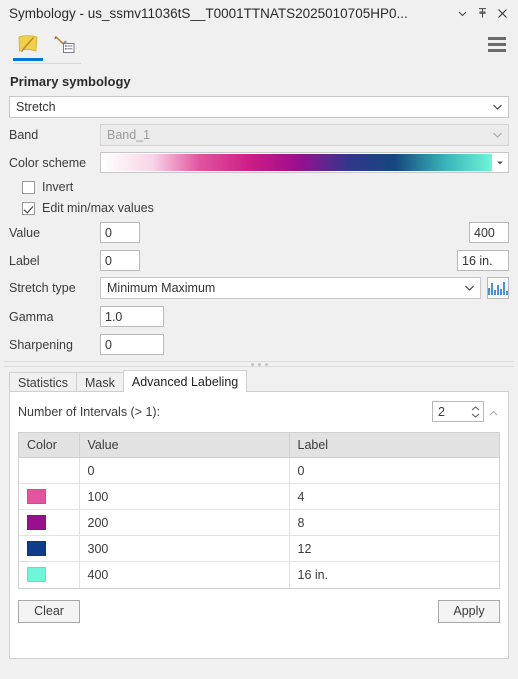 This screenshot has width=518, height=679. I want to click on cell-value: 400, so click(184, 574).